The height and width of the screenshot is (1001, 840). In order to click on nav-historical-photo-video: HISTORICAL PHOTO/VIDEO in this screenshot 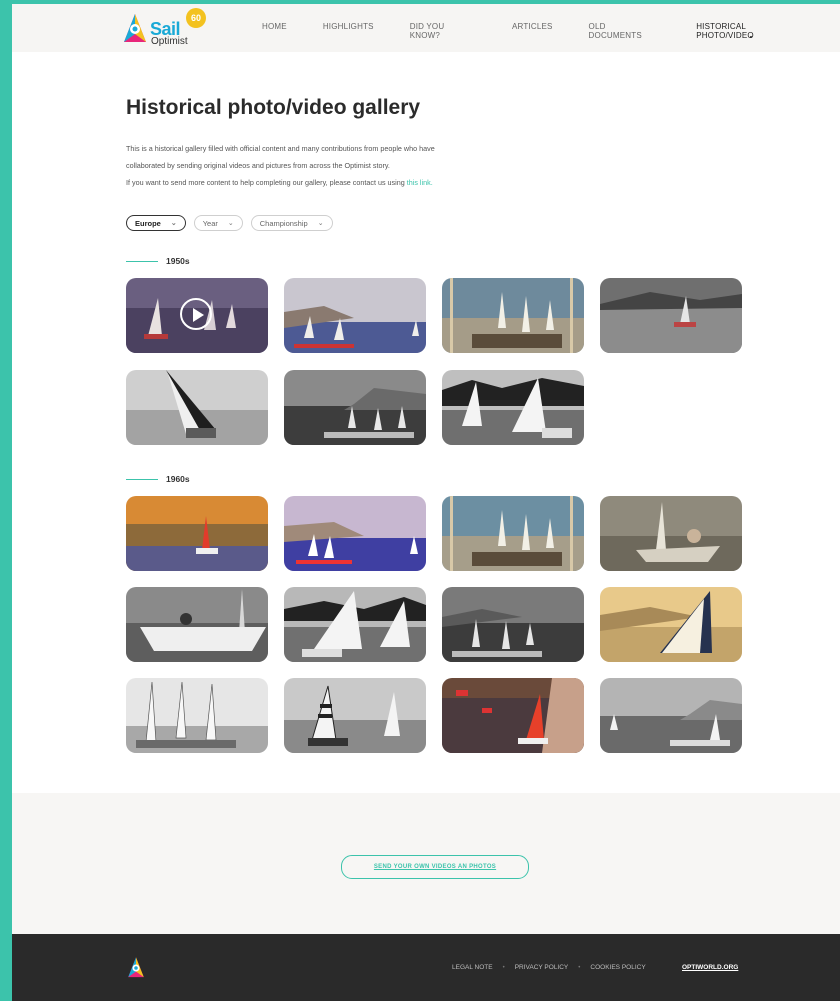, I will do `click(750, 31)`.